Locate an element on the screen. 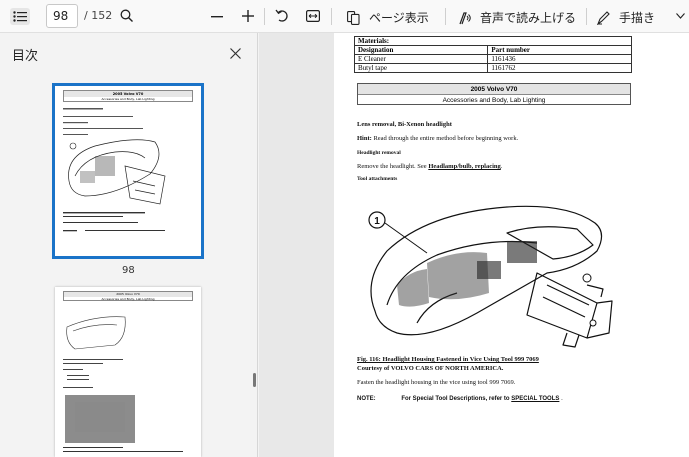 The image size is (689, 457). zoom-out-icon is located at coordinates (217, 17).